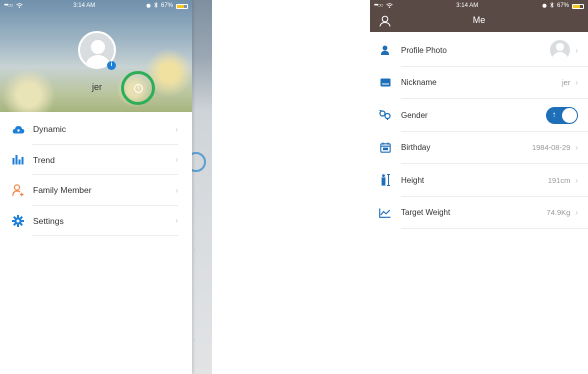 The height and width of the screenshot is (374, 588). Describe the element at coordinates (426, 213) in the screenshot. I see `row-label: Target Weight` at that location.